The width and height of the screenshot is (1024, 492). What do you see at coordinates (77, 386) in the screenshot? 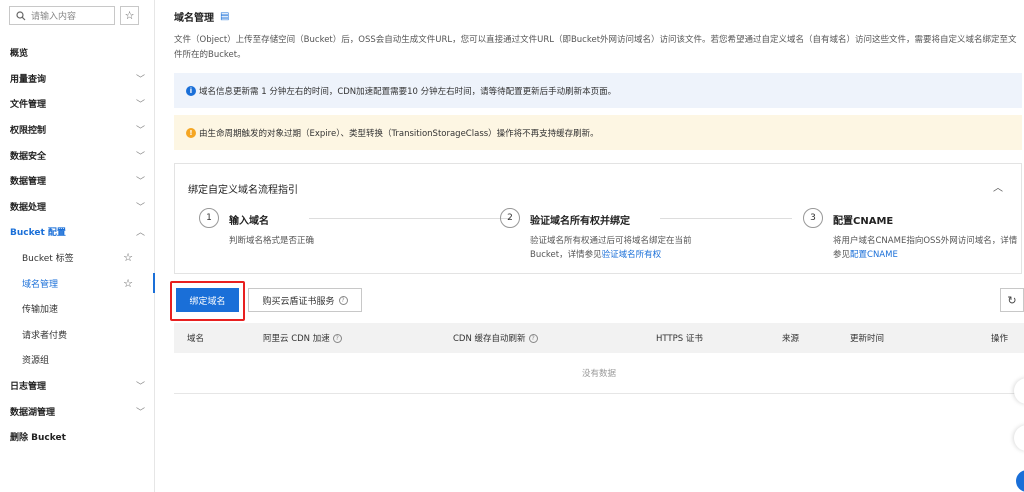
I see `sidebar-item-logs: 日志管理 ﹀` at bounding box center [77, 386].